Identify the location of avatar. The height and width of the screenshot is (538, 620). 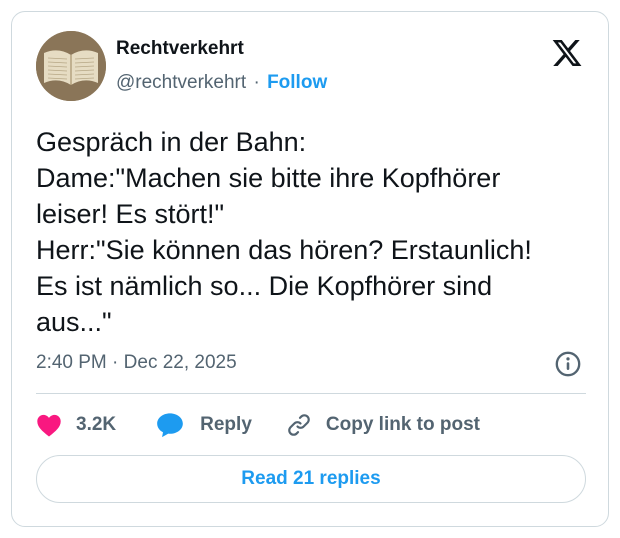
(71, 66).